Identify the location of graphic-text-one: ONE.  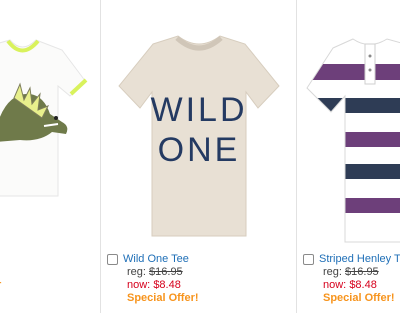
(199, 150).